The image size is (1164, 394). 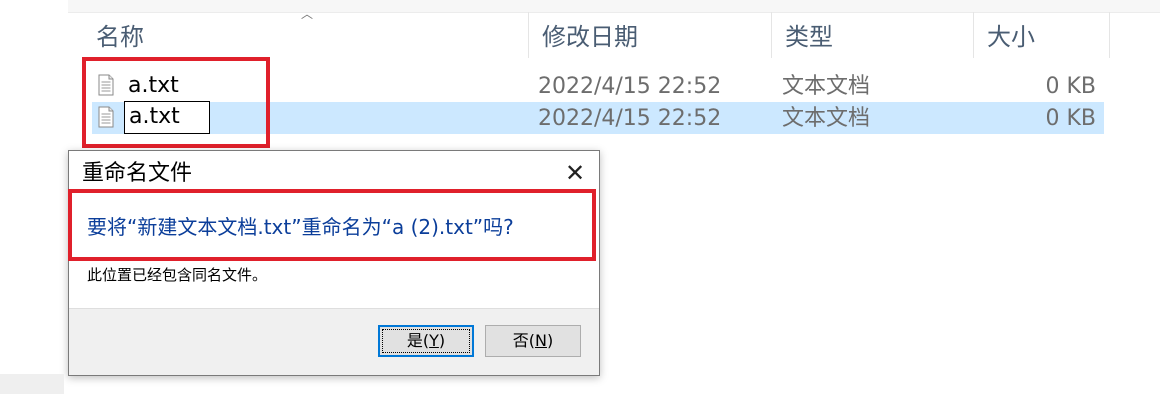 I want to click on no-button-label: 否(N), so click(x=533, y=340).